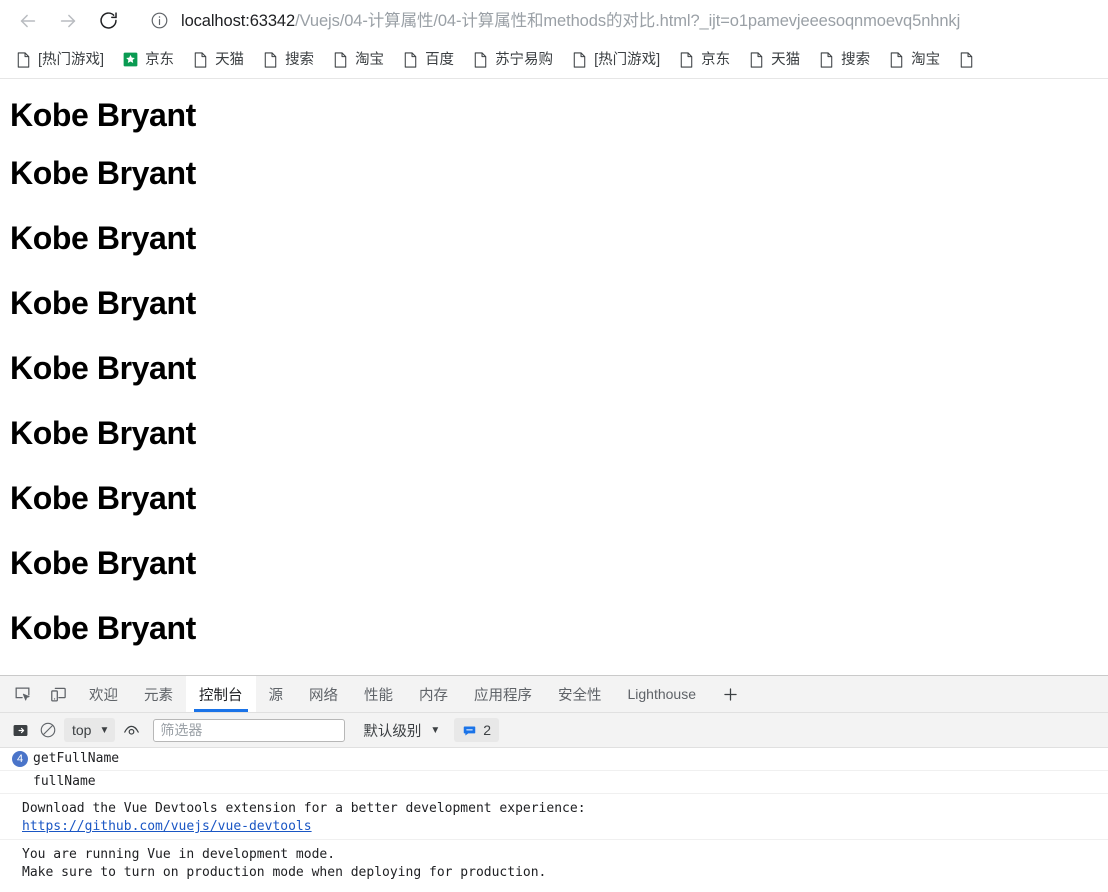  Describe the element at coordinates (108, 21) in the screenshot. I see `reload-button` at that location.